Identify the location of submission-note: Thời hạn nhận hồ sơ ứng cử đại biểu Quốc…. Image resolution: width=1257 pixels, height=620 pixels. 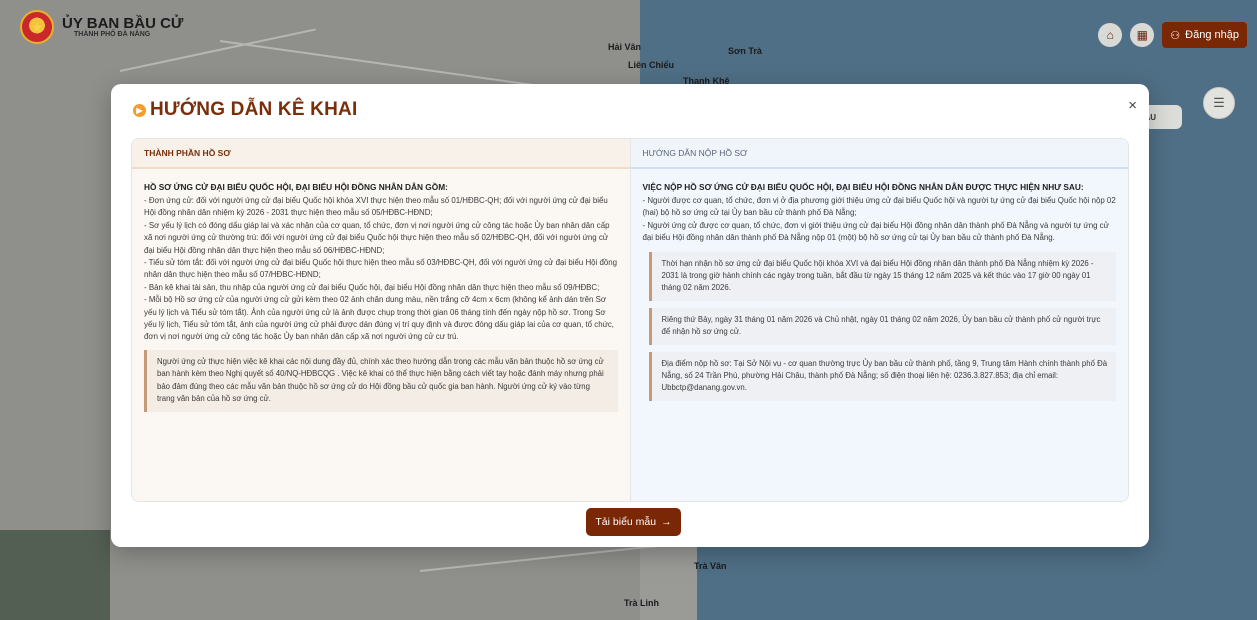
(882, 276).